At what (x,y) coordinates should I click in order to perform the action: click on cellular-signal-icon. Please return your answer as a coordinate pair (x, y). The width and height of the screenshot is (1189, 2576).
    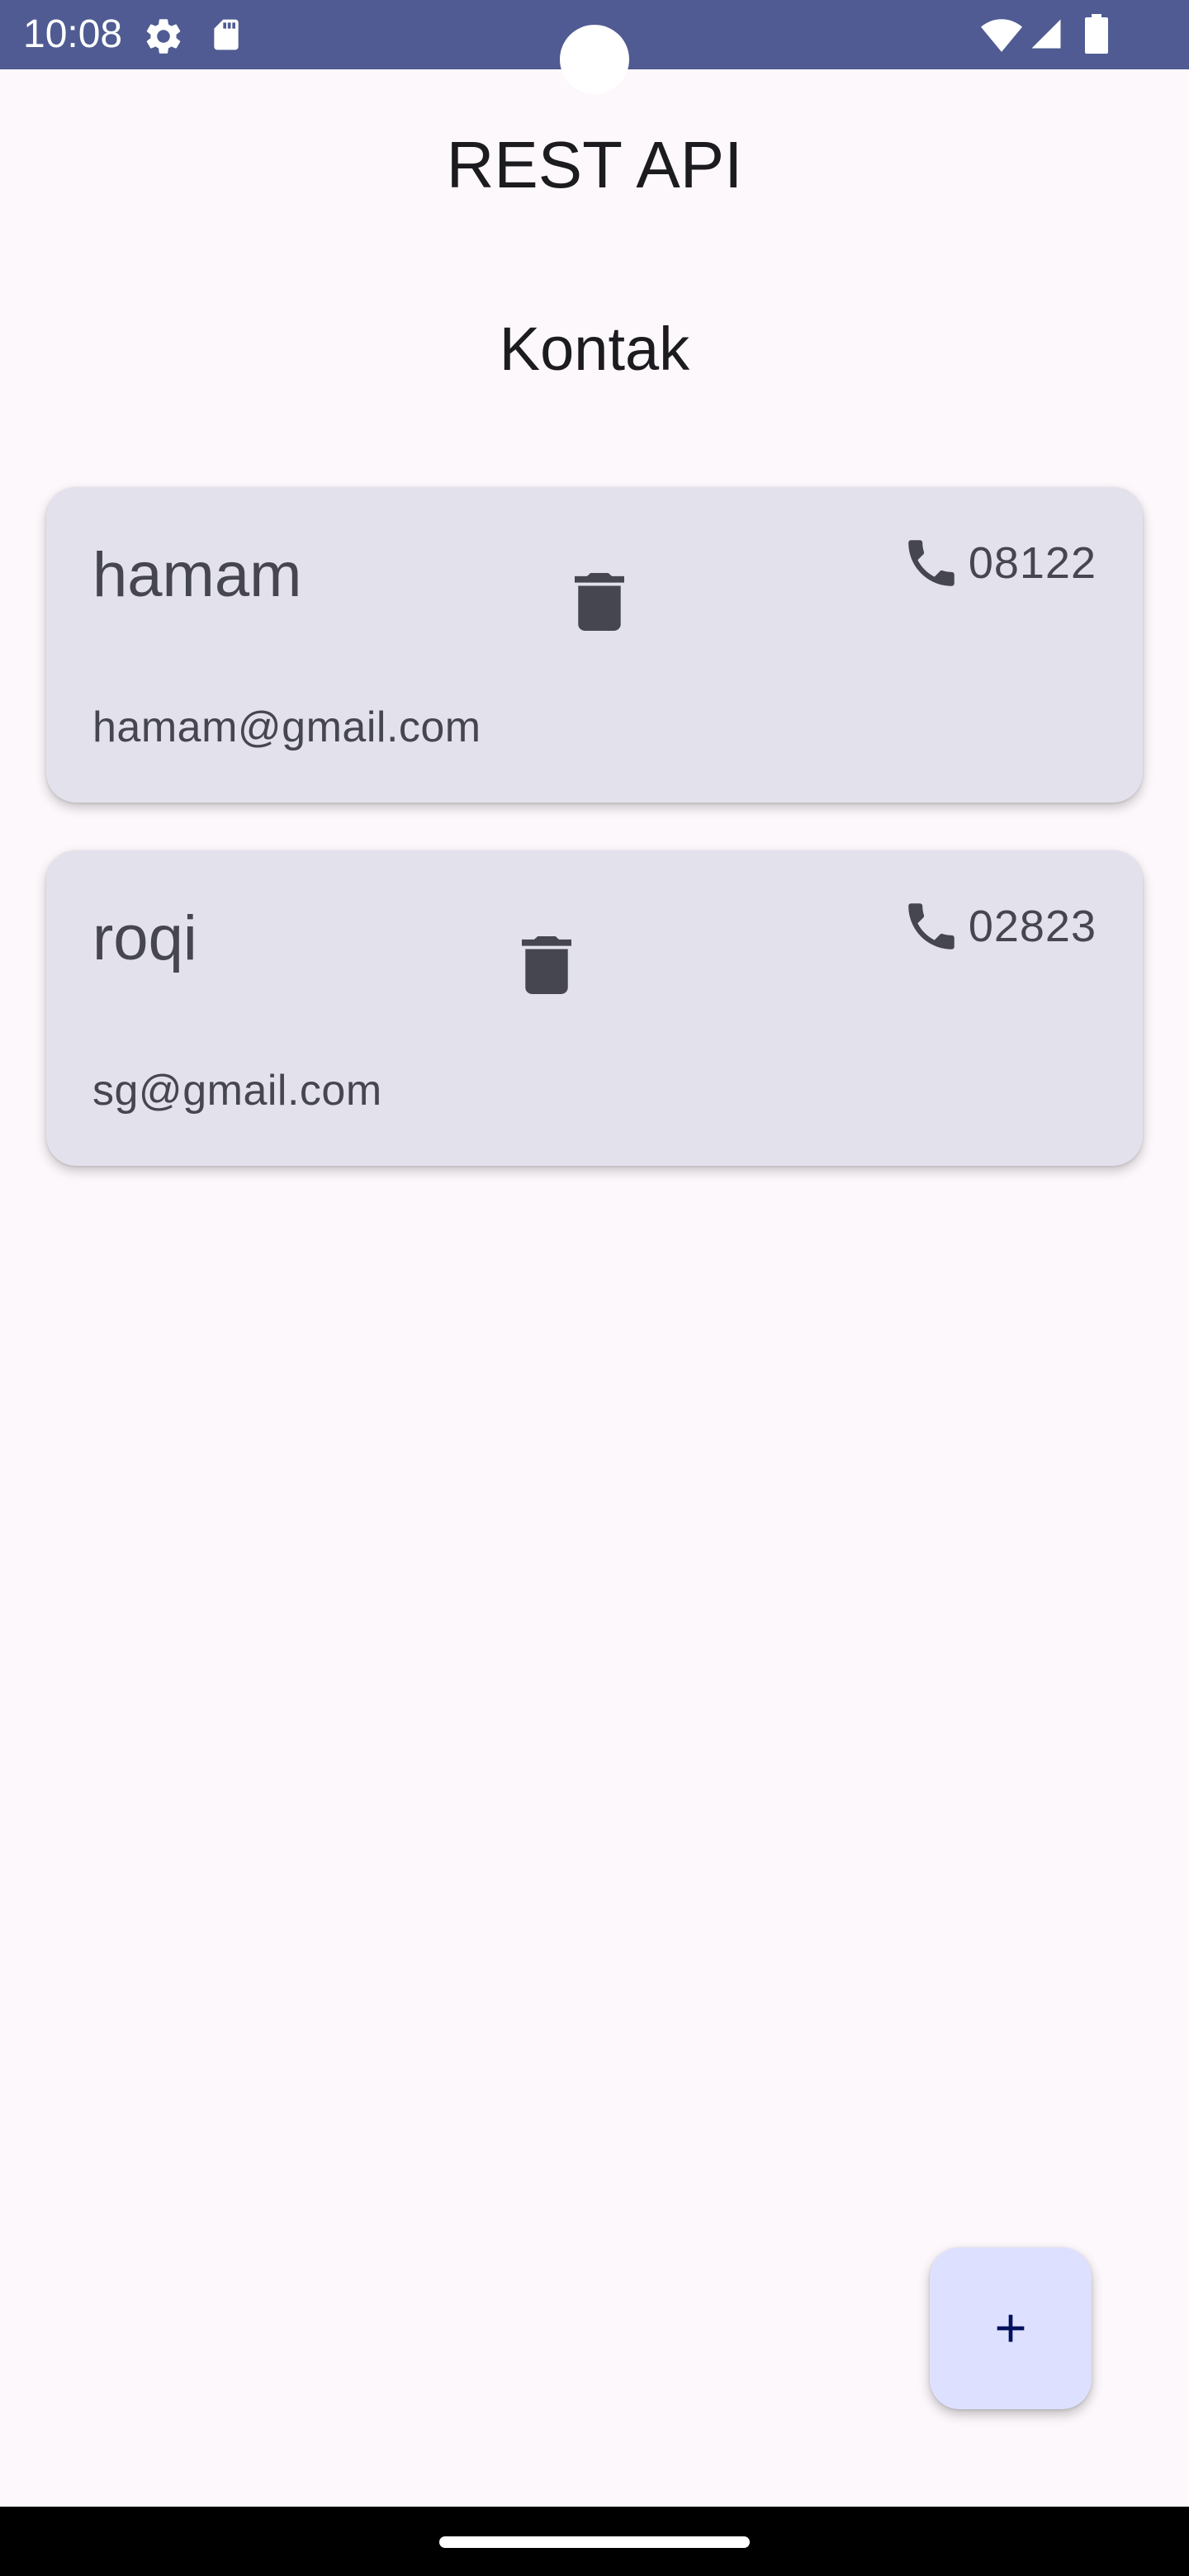
    Looking at the image, I should click on (1046, 34).